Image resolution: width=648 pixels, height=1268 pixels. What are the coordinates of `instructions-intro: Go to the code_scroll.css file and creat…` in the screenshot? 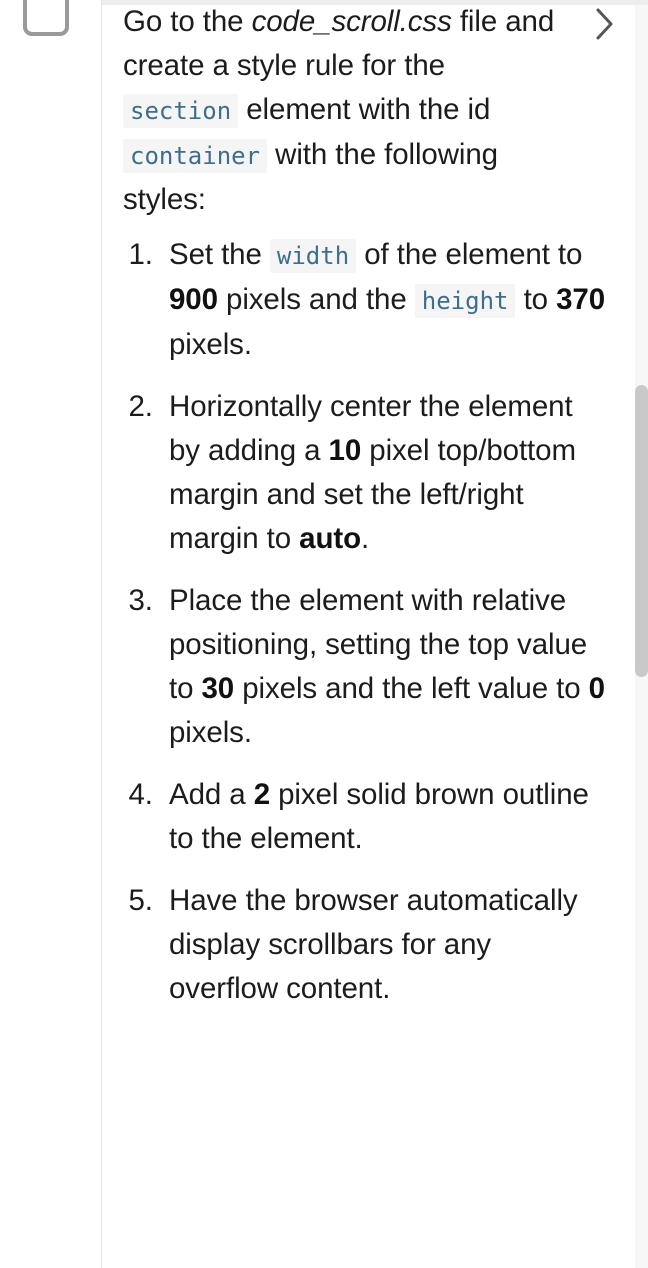 It's located at (375, 111).